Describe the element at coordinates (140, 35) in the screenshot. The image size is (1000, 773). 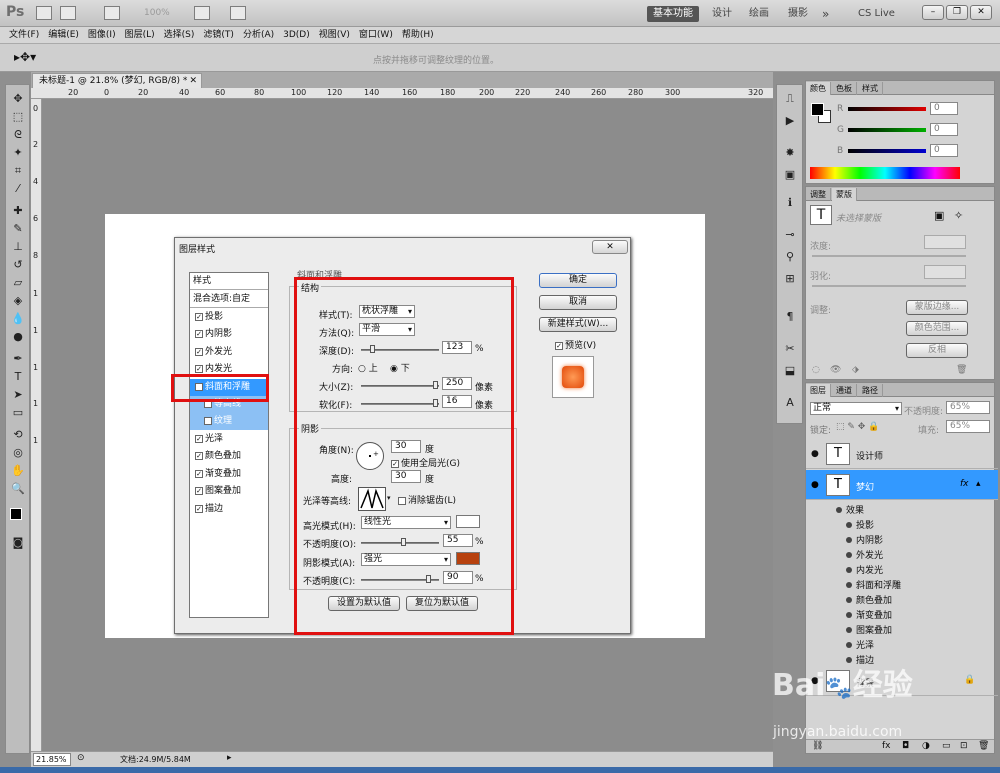
I see `menu-layer: 图层(L)` at that location.